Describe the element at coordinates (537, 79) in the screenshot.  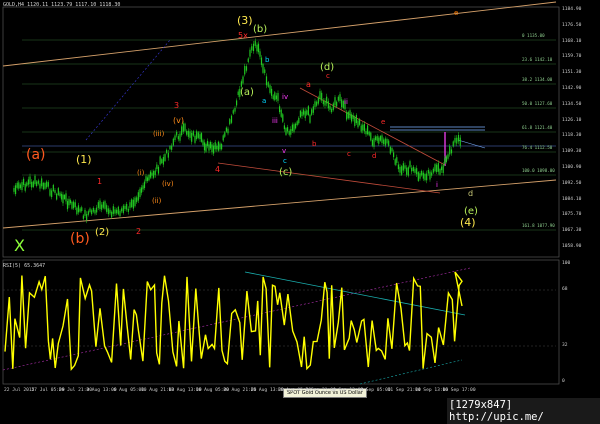
I see `fib-level-label: 38.2 1134.00` at that location.